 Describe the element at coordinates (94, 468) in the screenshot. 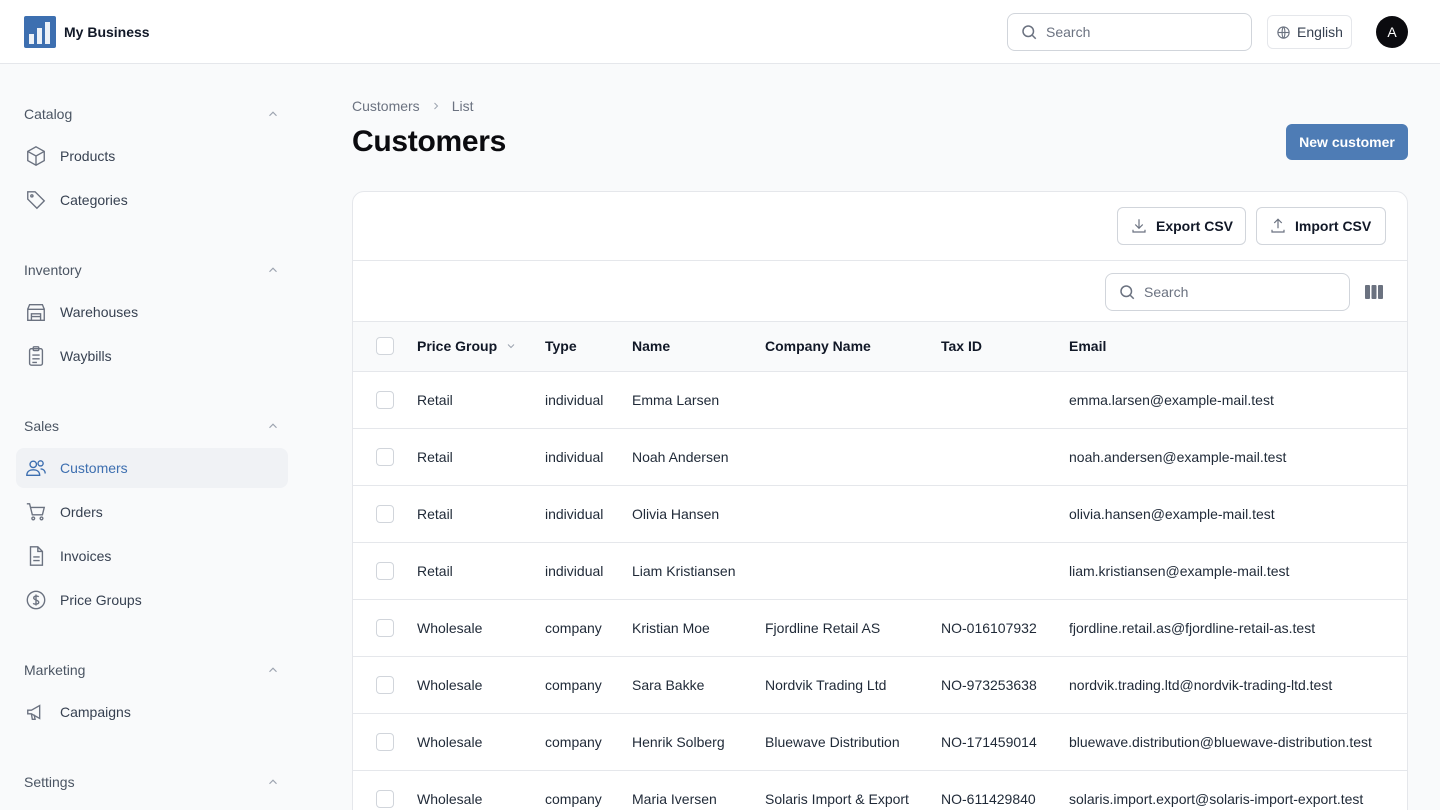

I see `sidebar-item-label: Customers` at that location.